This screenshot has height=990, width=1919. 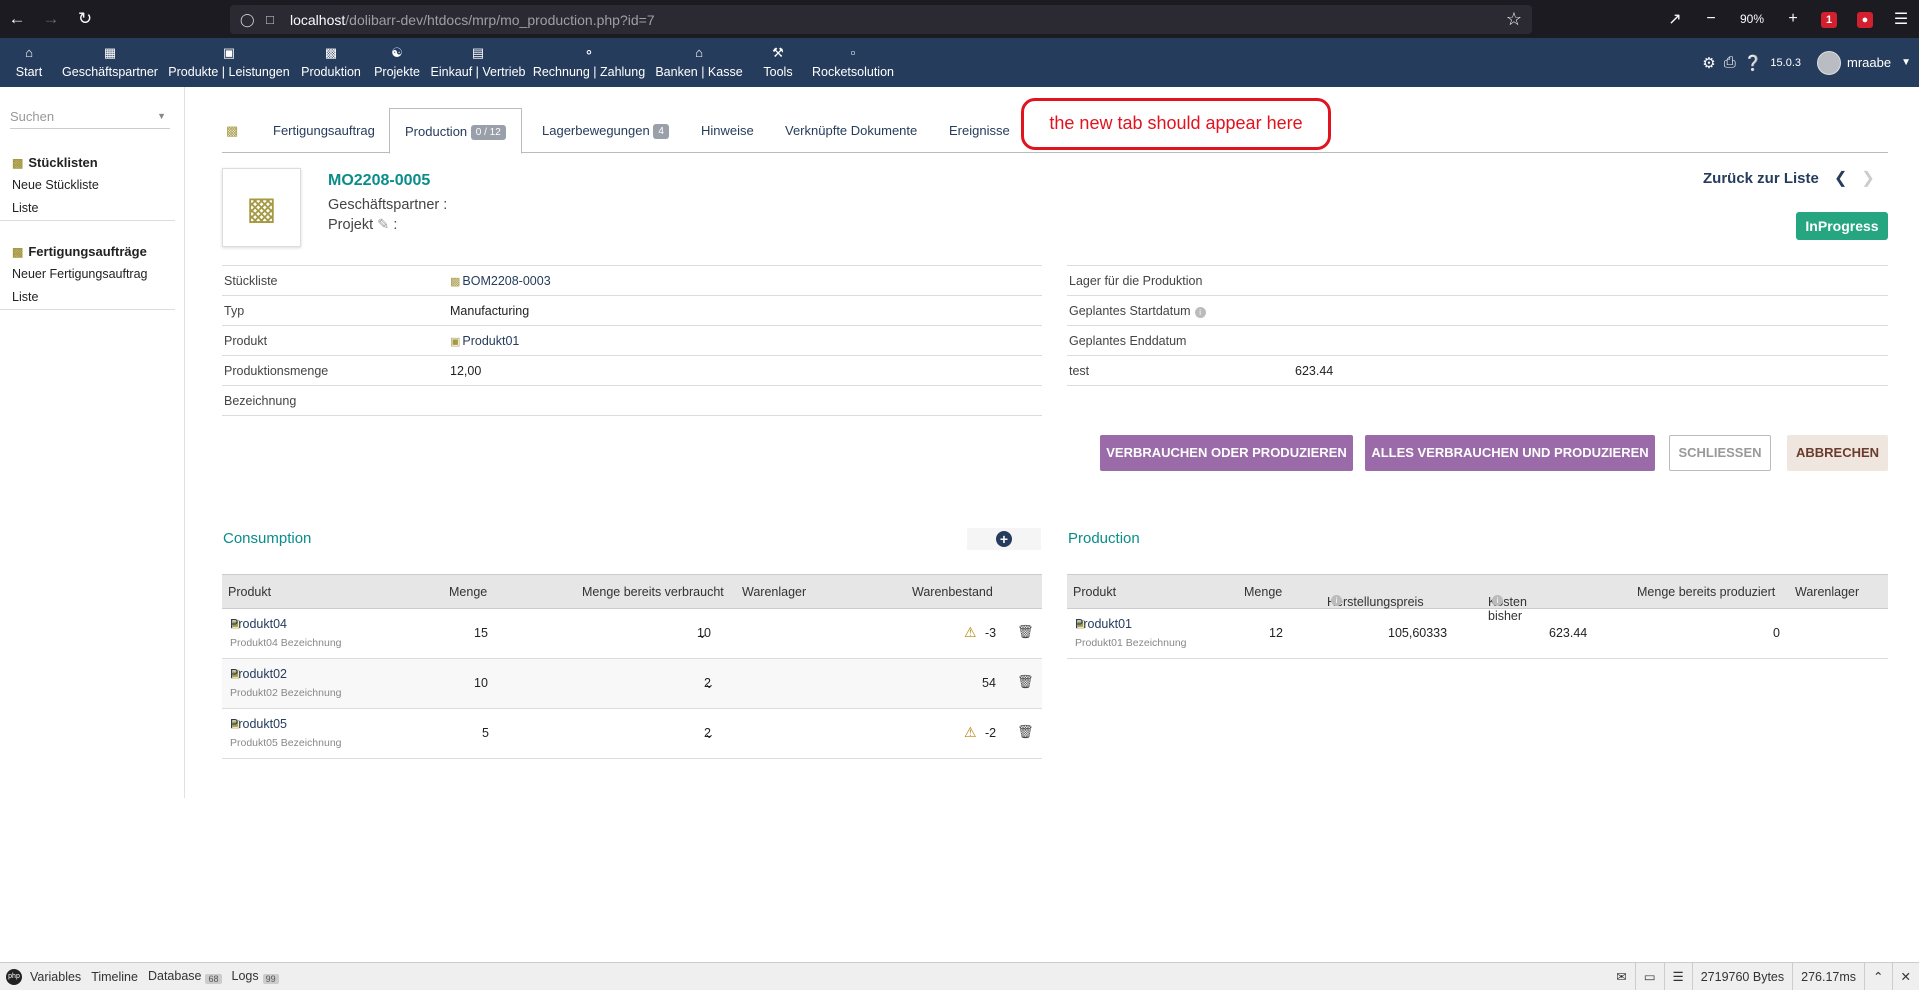 I want to click on field-row: Lager für die Produktion, so click(x=1477, y=281).